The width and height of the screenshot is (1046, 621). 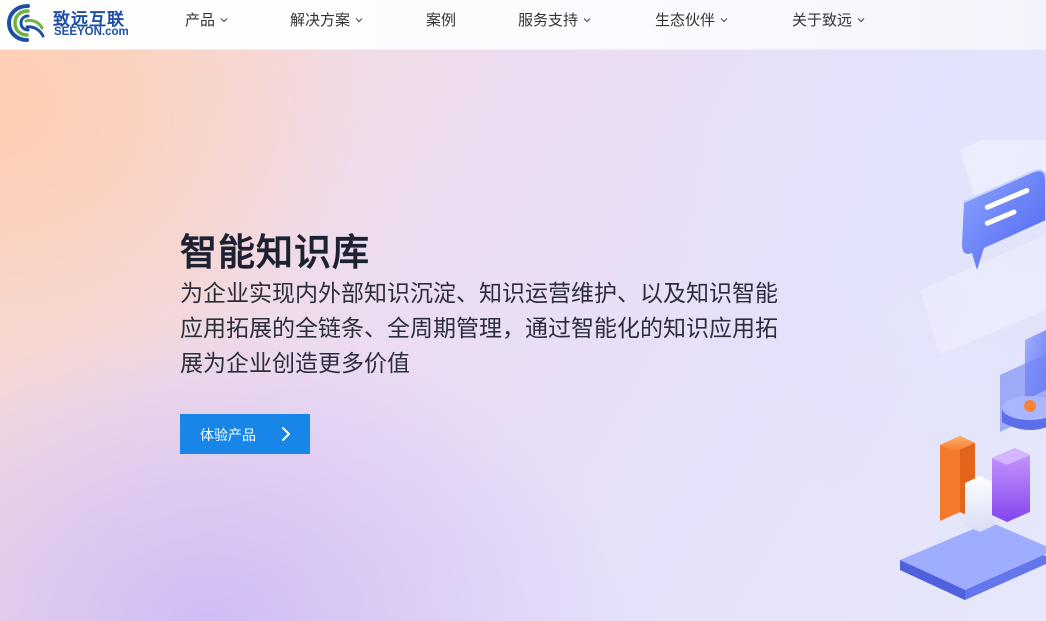 I want to click on hero-title: 智能知识库, so click(x=275, y=252).